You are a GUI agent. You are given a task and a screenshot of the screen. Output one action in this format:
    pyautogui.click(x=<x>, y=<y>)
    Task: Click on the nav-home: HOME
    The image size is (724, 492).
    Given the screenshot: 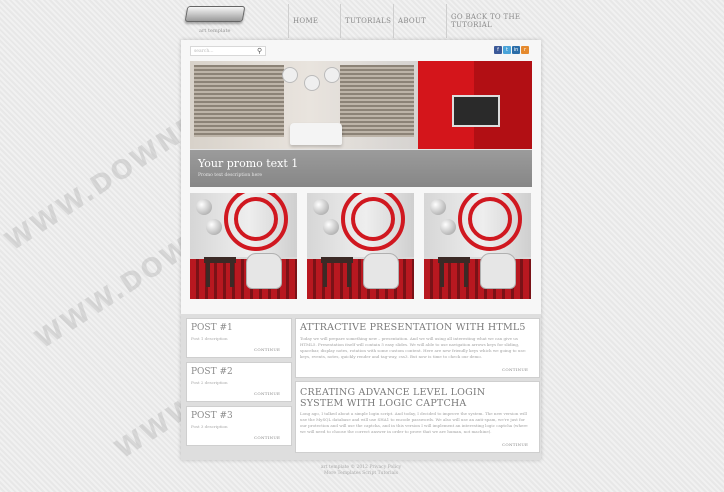 What is the action you would take?
    pyautogui.click(x=313, y=21)
    